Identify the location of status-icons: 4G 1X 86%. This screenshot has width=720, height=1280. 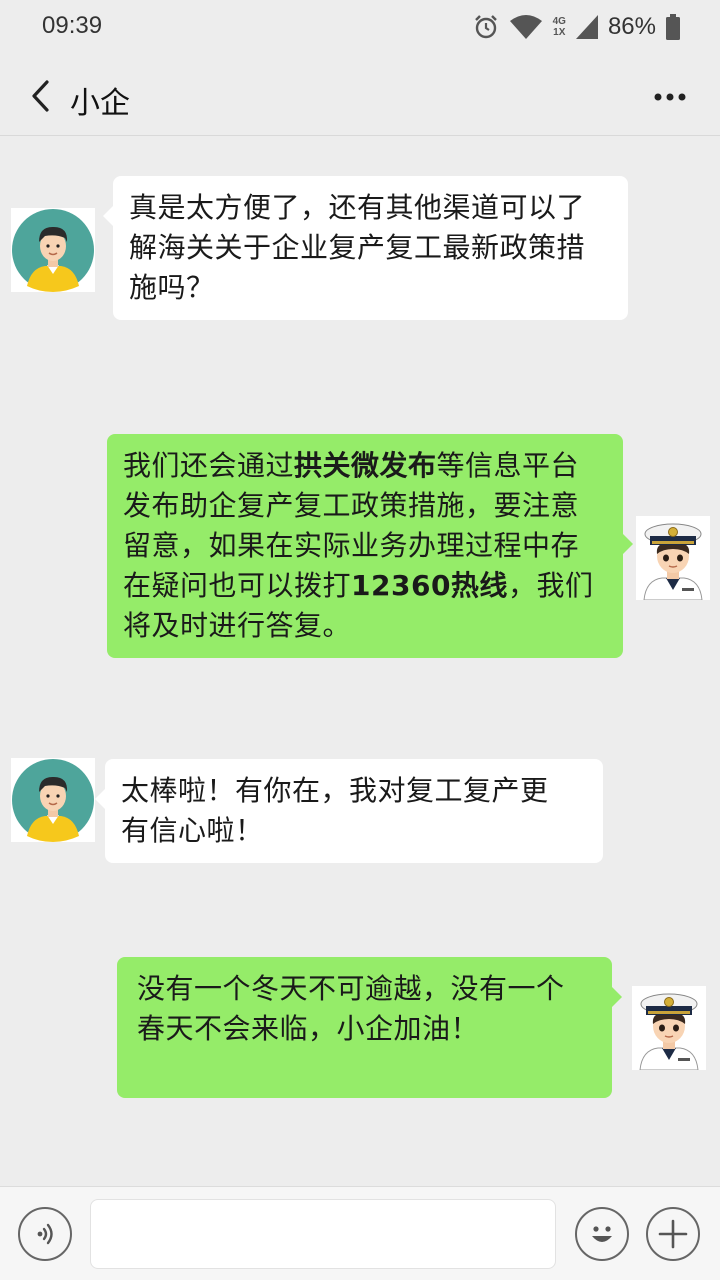
(576, 27).